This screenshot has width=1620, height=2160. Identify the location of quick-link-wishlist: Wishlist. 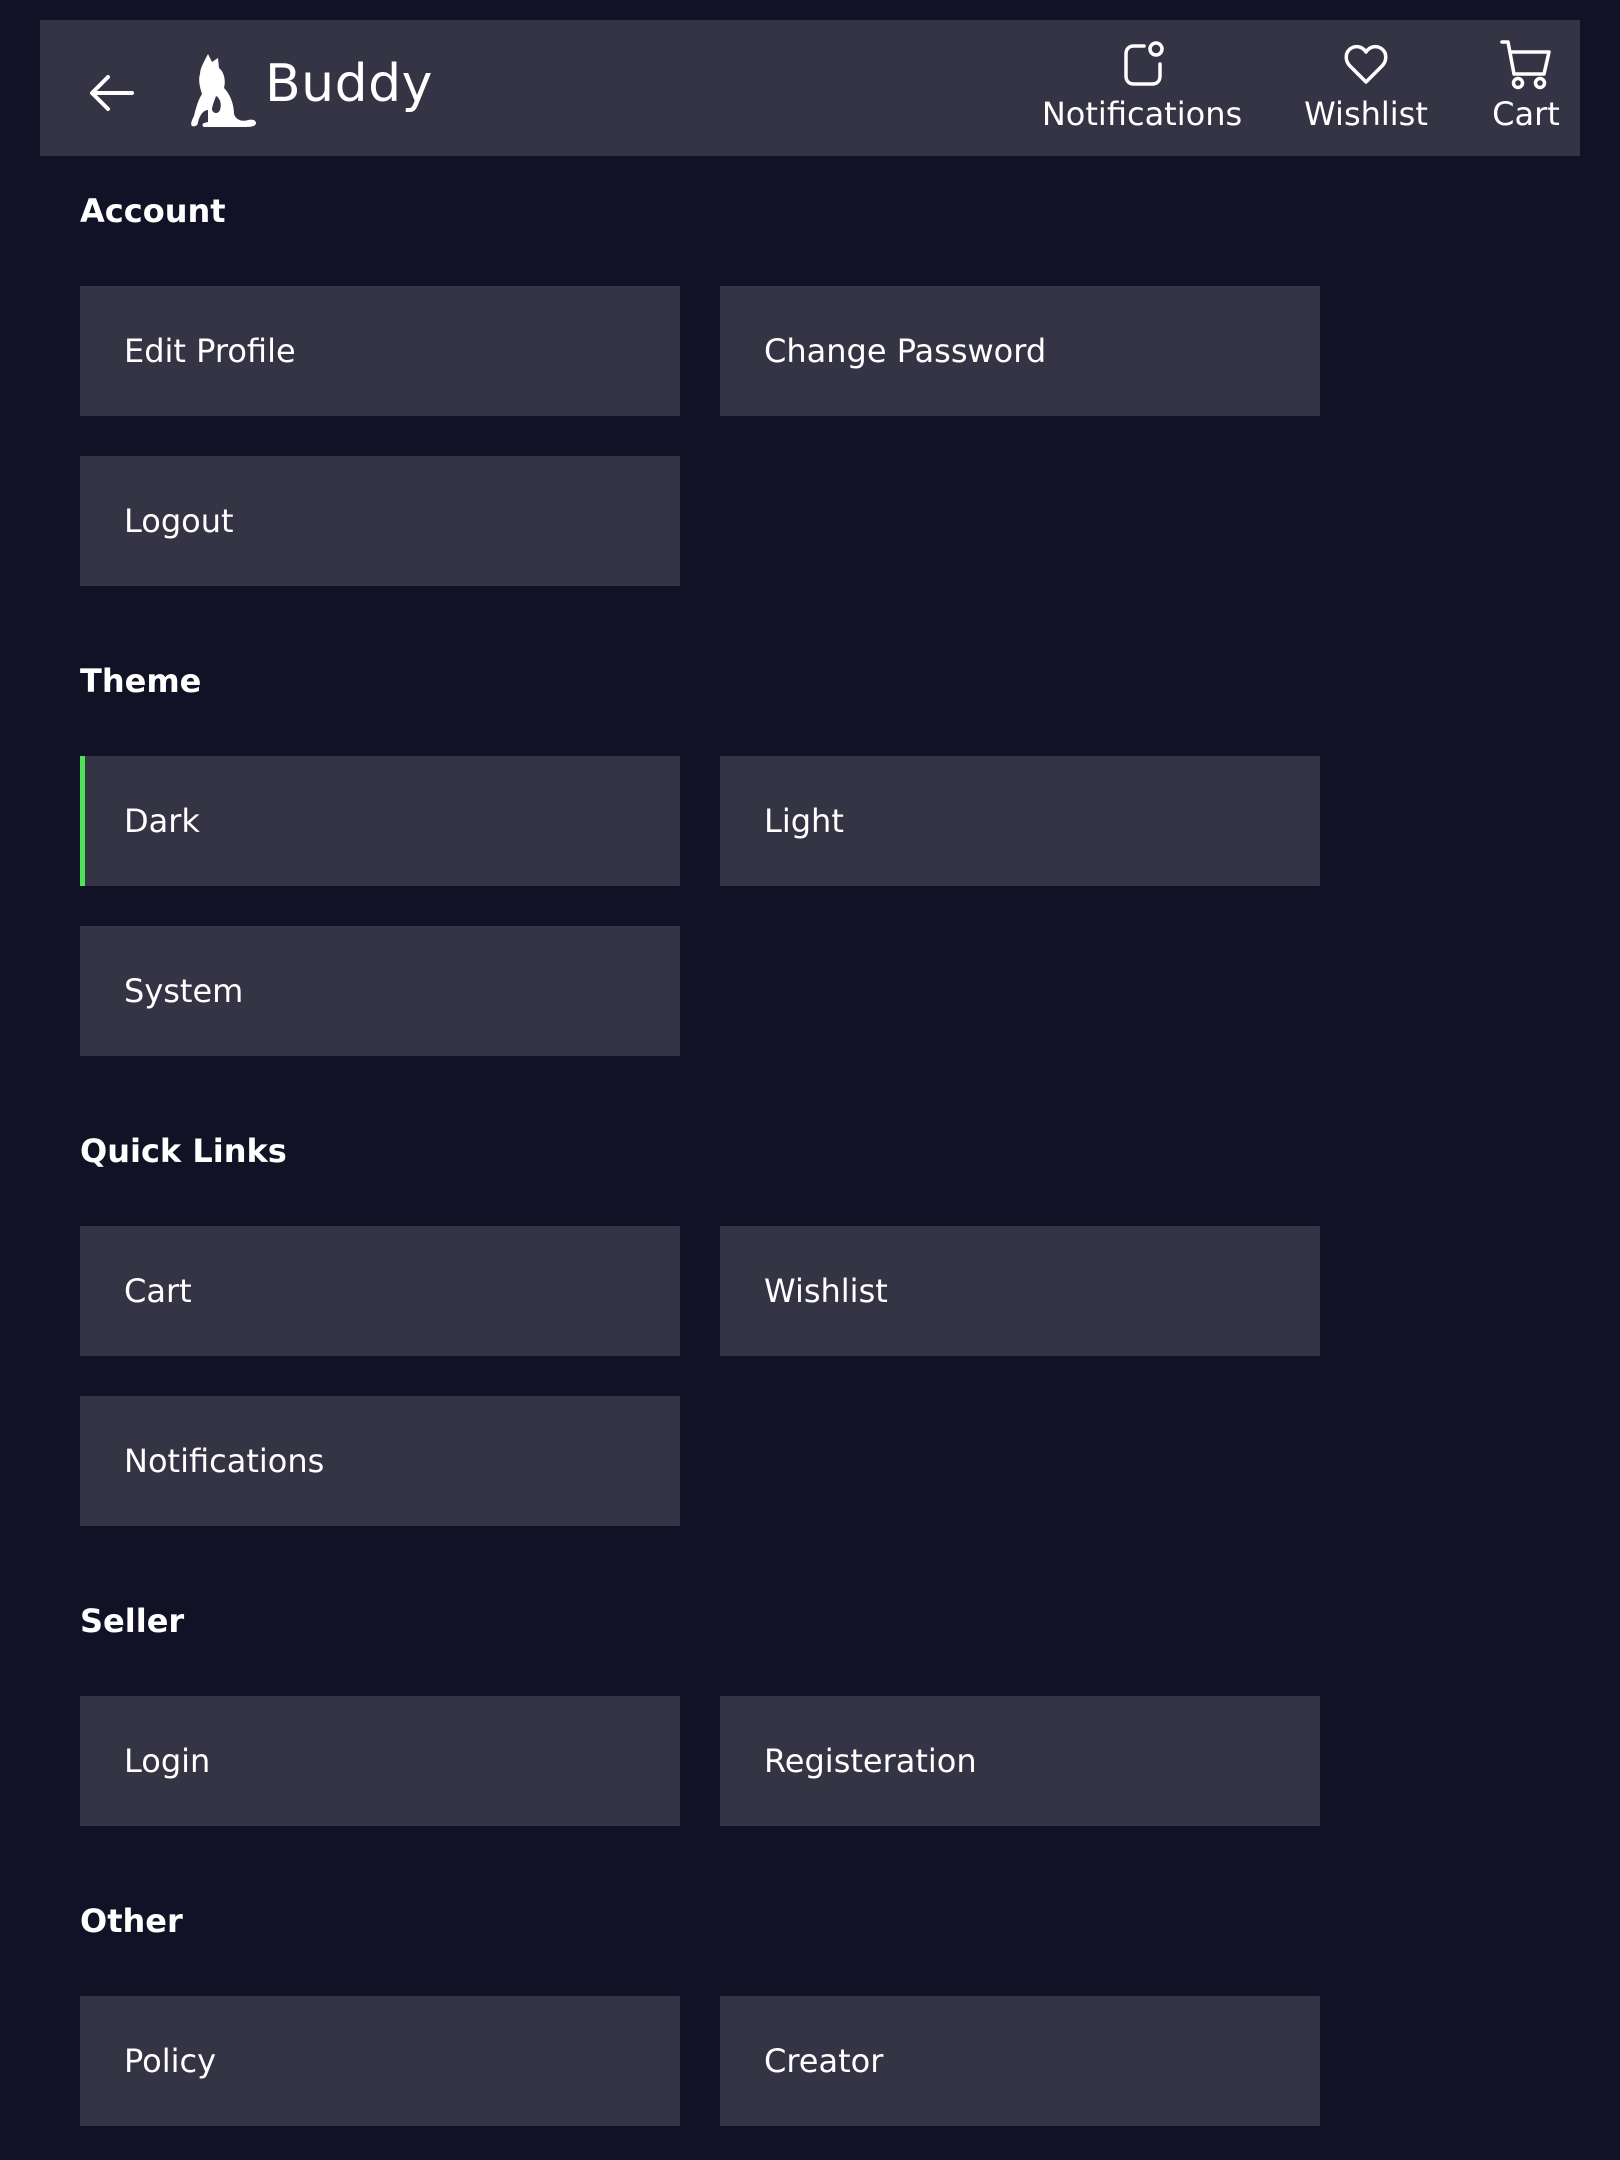
(1020, 1291).